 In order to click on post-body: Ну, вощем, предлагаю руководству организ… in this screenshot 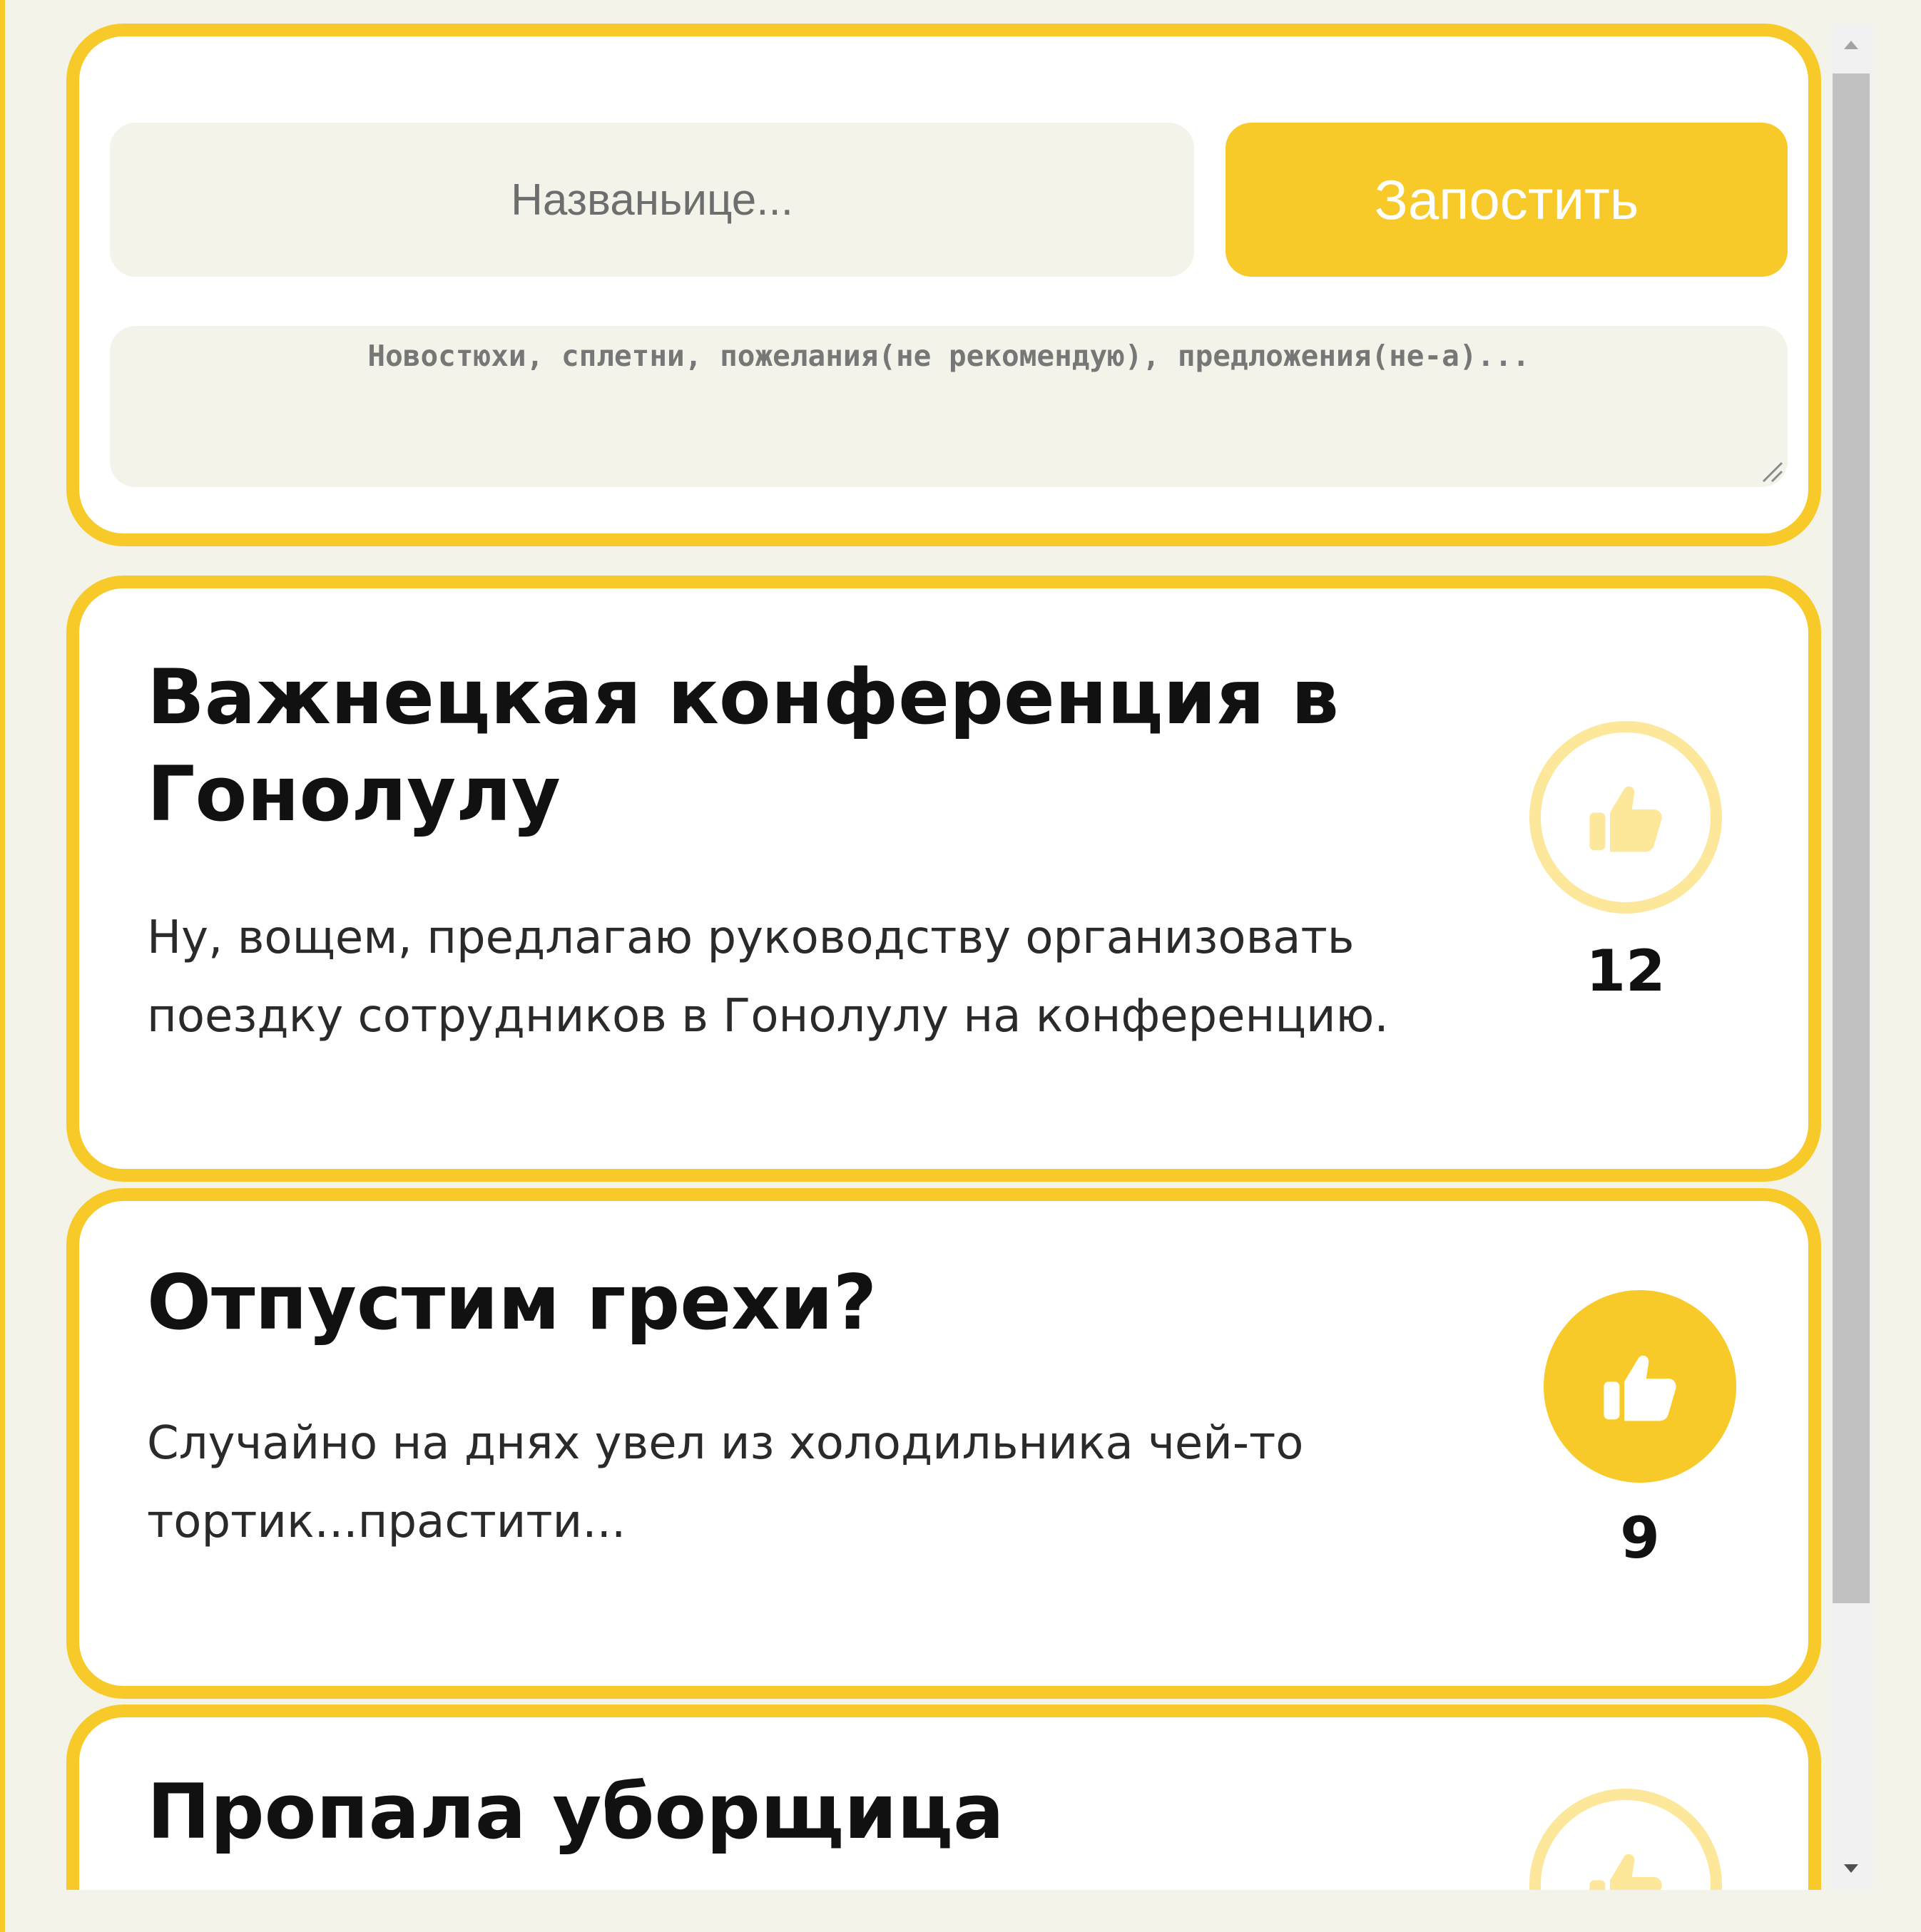, I will do `click(768, 977)`.